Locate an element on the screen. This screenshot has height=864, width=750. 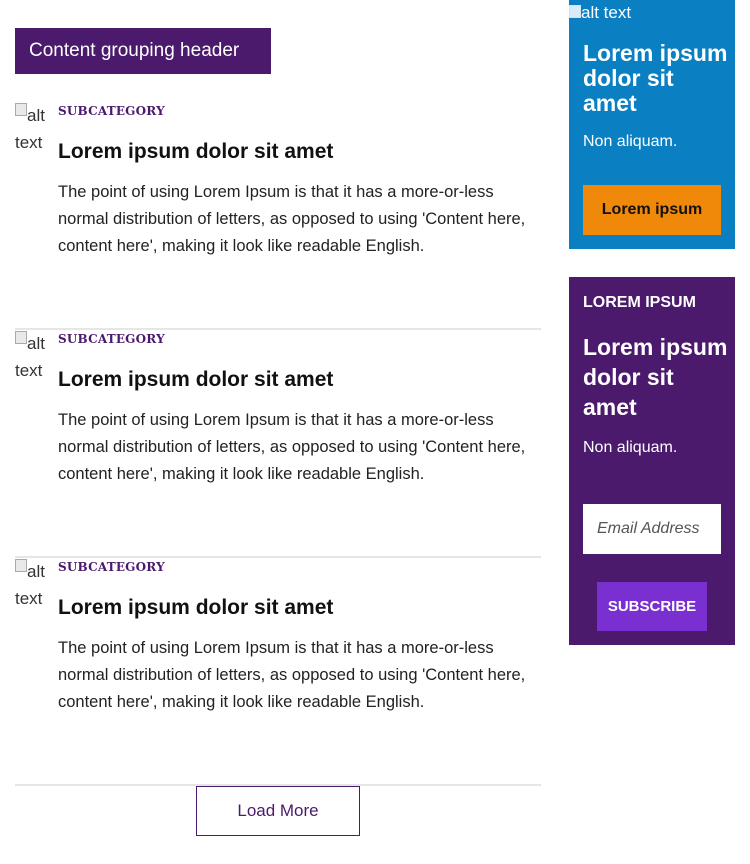
promo-image: alt text is located at coordinates (600, 13).